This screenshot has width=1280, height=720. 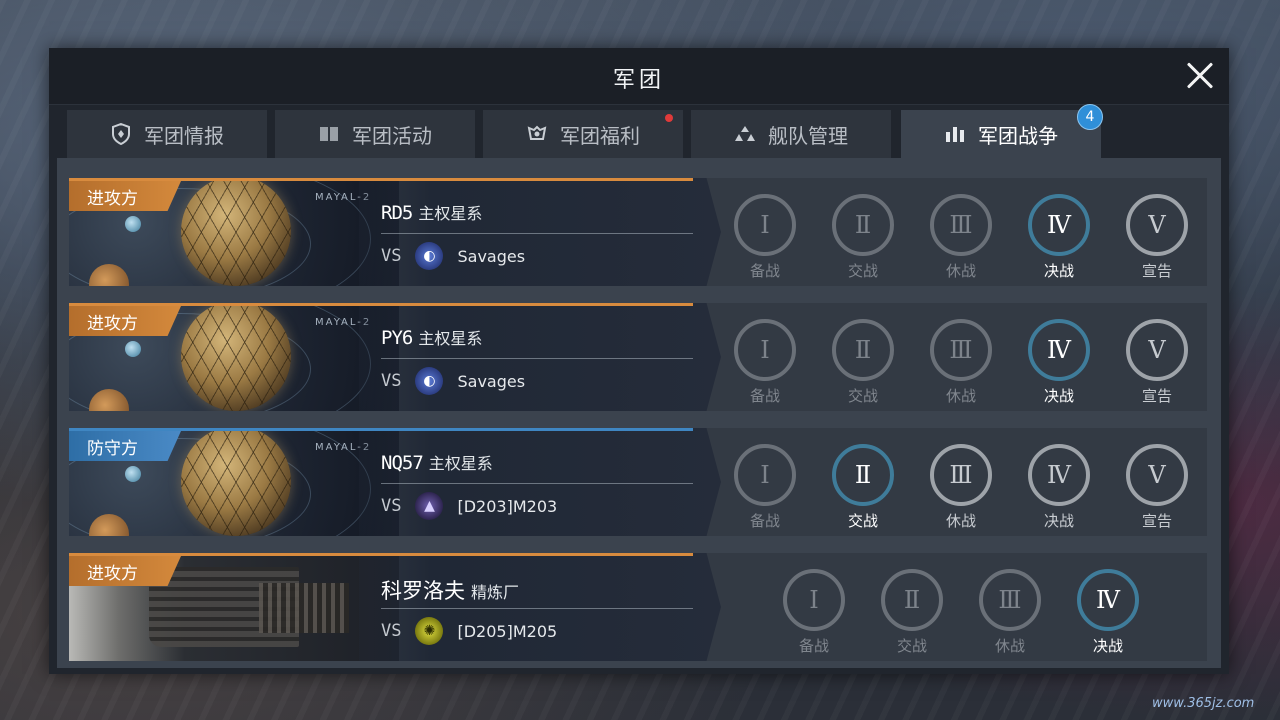 What do you see at coordinates (397, 213) in the screenshot?
I see `system-code: RD5` at bounding box center [397, 213].